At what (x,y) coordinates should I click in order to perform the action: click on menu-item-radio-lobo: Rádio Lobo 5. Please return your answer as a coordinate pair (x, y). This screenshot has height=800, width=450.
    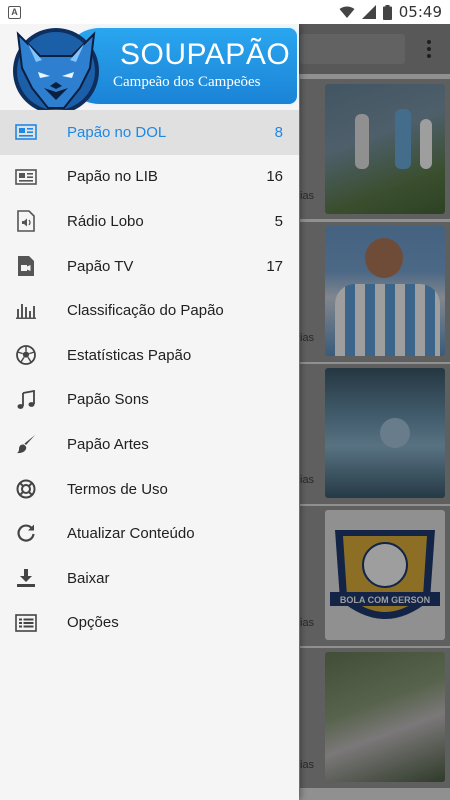
    Looking at the image, I should click on (149, 221).